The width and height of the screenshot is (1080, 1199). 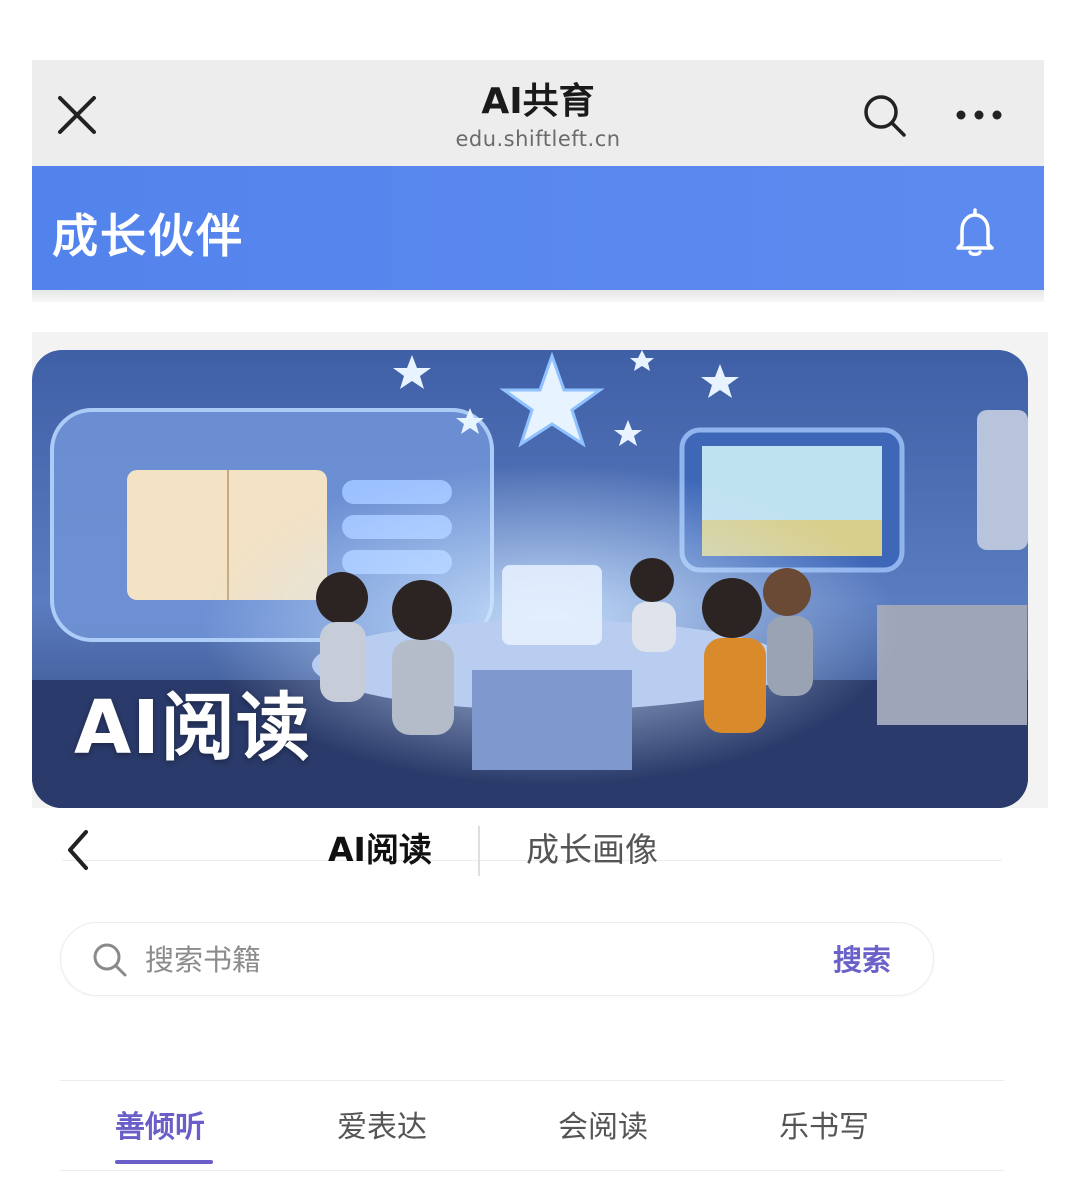 What do you see at coordinates (603, 1128) in the screenshot?
I see `category-tab-reading: 会阅读` at bounding box center [603, 1128].